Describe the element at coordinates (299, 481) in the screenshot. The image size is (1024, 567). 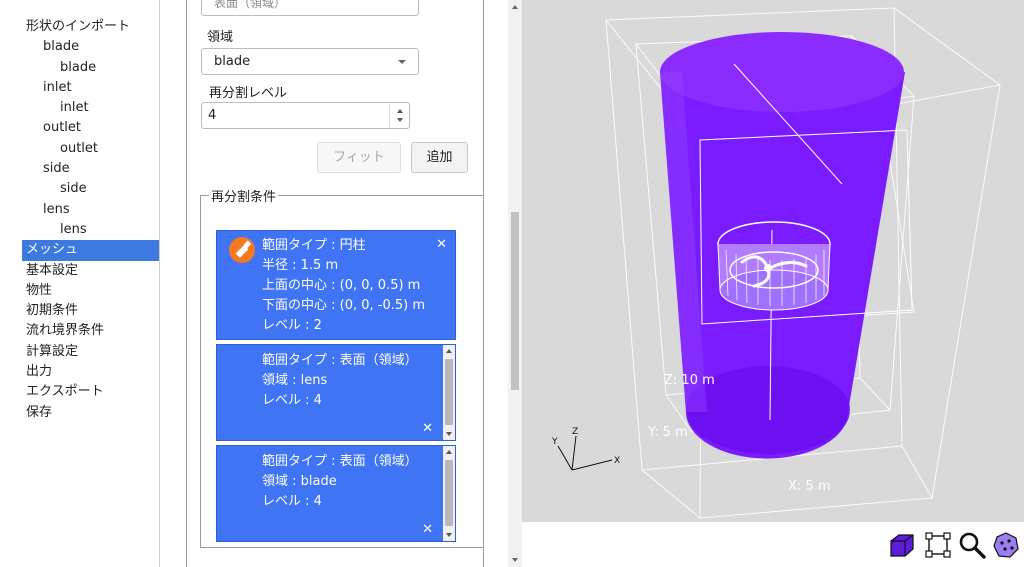
I see `condition-line: 領域 : blade` at that location.